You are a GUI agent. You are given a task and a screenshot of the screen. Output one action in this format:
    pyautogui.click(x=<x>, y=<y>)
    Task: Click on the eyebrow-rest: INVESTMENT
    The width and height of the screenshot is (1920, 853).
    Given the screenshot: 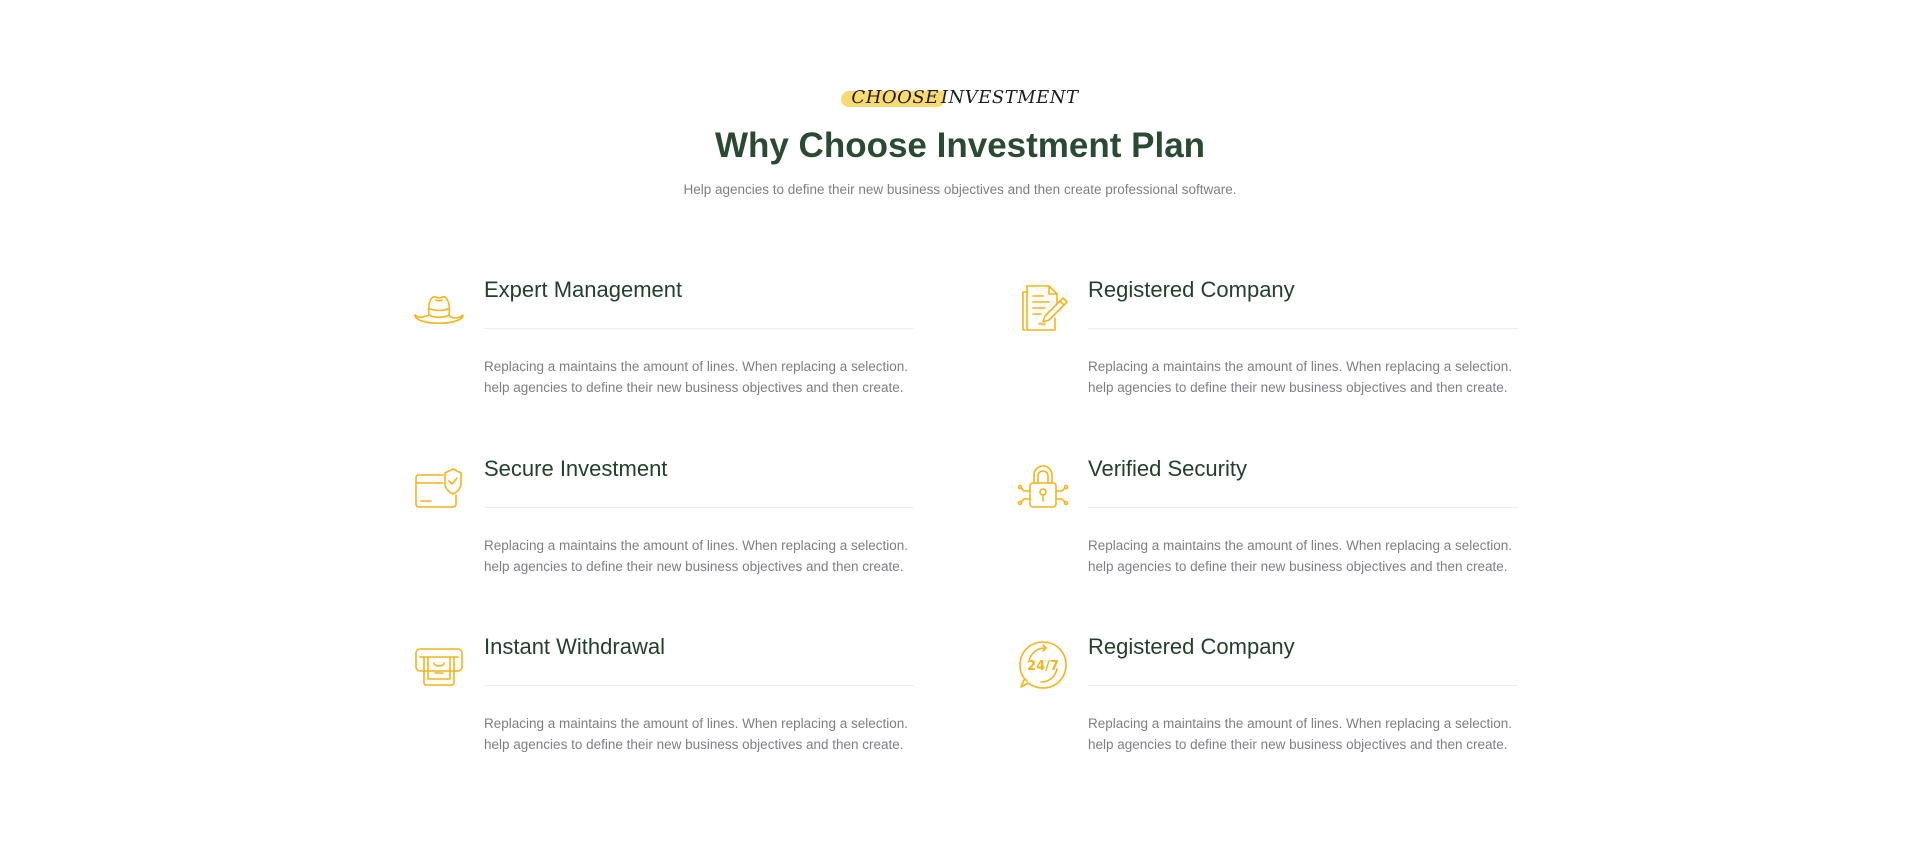 What is the action you would take?
    pyautogui.click(x=1009, y=97)
    